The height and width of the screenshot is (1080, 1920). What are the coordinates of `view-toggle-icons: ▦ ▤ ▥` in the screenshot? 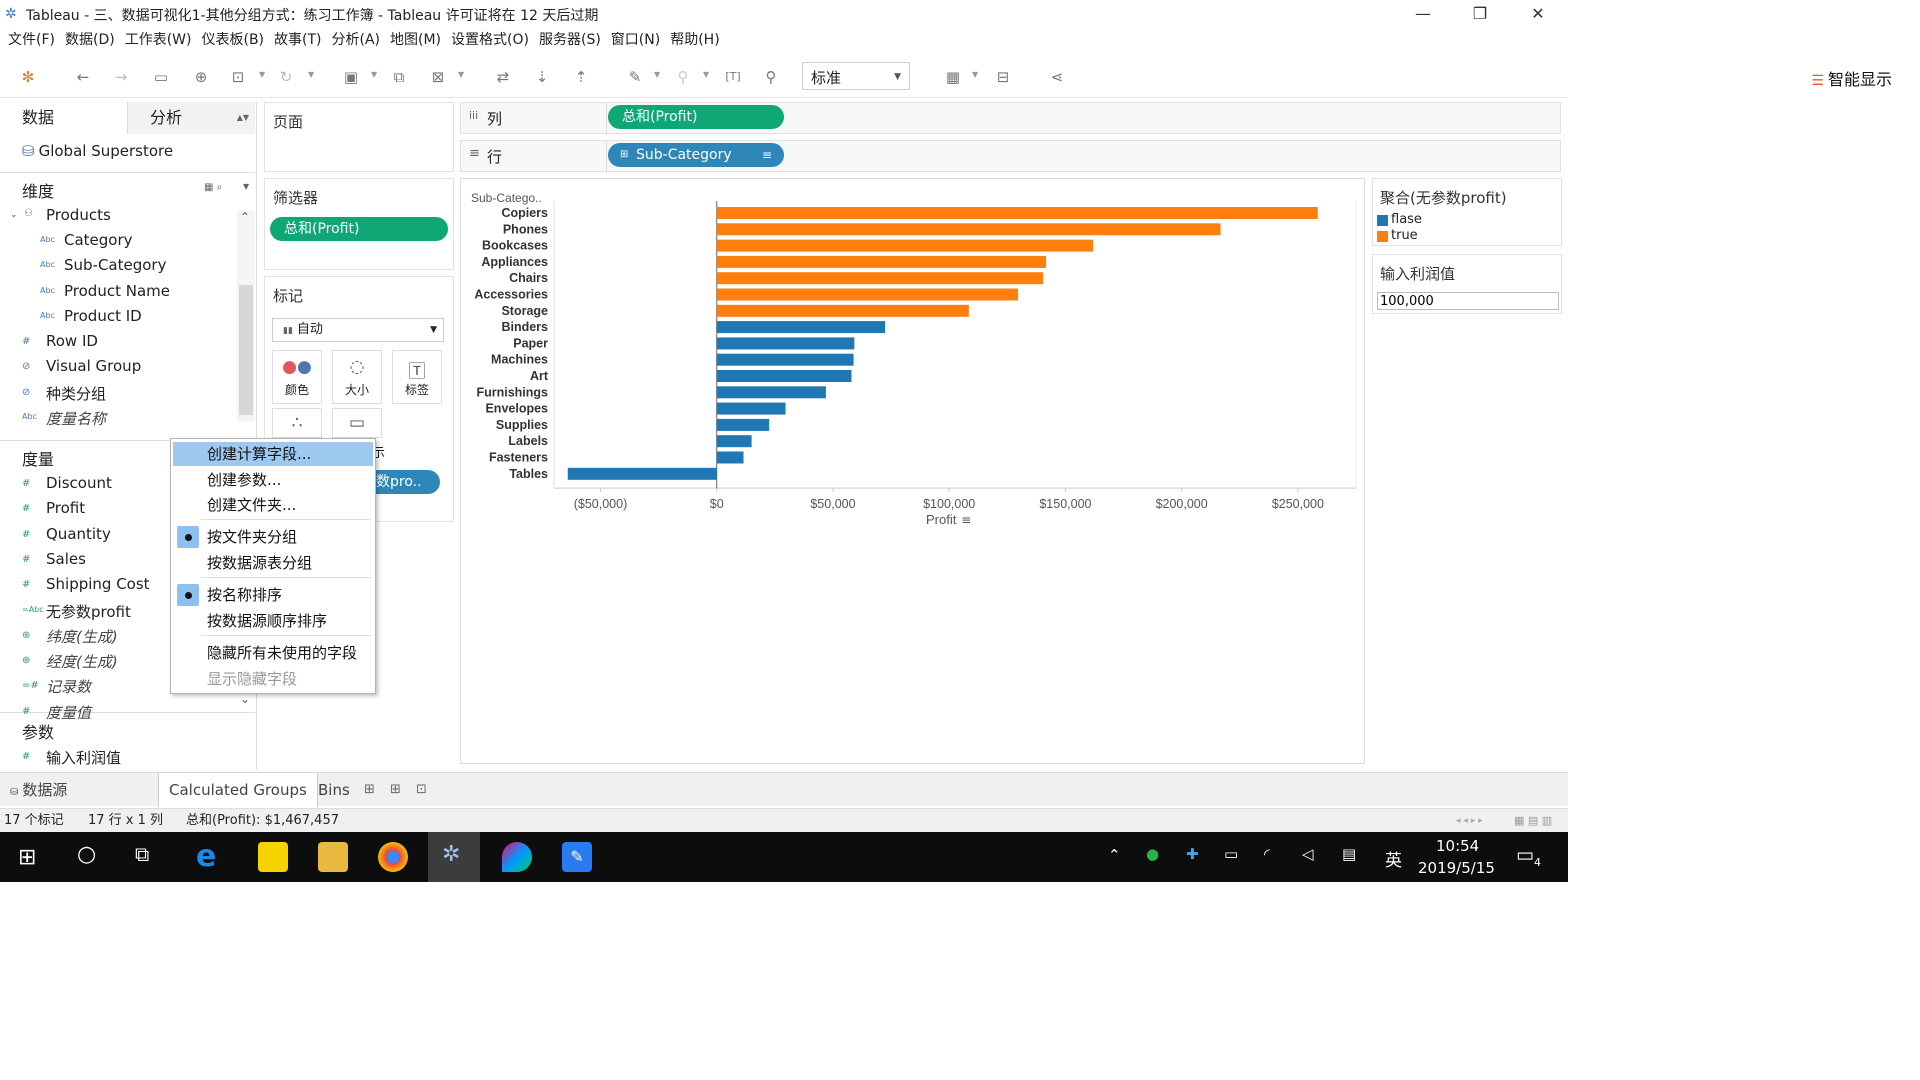 It's located at (1533, 821).